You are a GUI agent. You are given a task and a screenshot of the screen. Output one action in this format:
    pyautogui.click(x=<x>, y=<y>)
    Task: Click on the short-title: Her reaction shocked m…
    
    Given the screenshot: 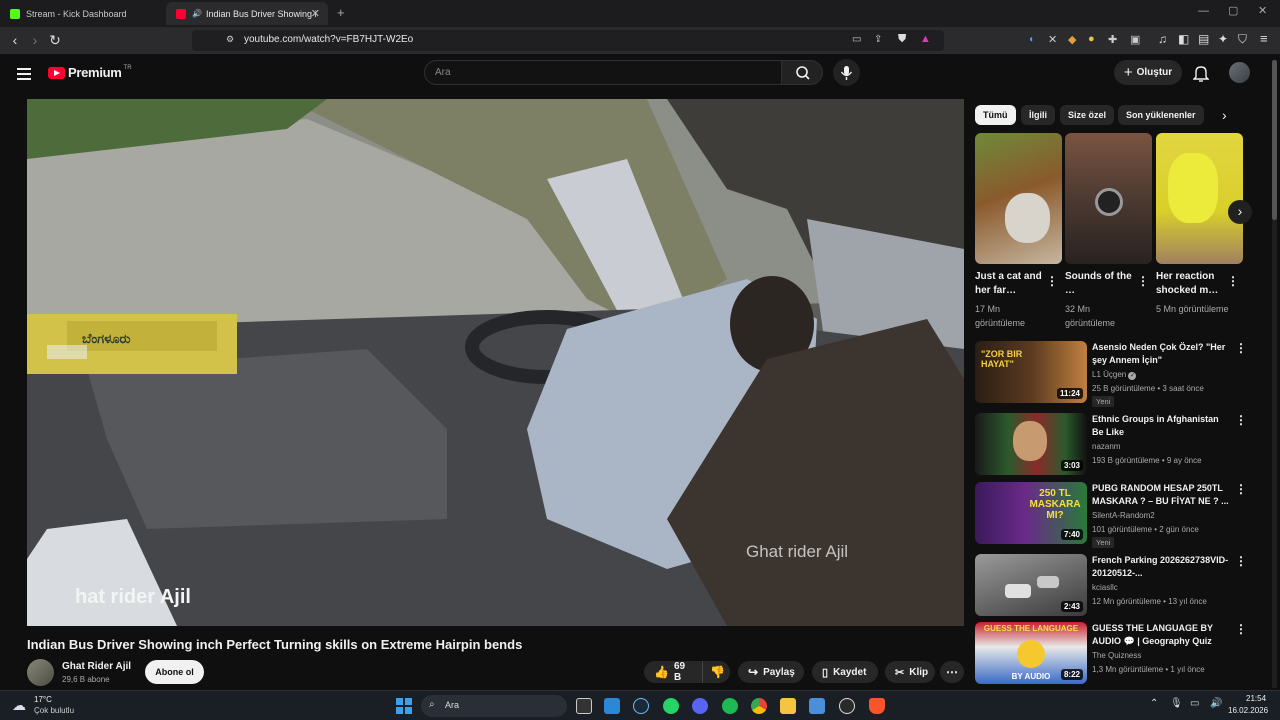 What is the action you would take?
    pyautogui.click(x=1191, y=284)
    